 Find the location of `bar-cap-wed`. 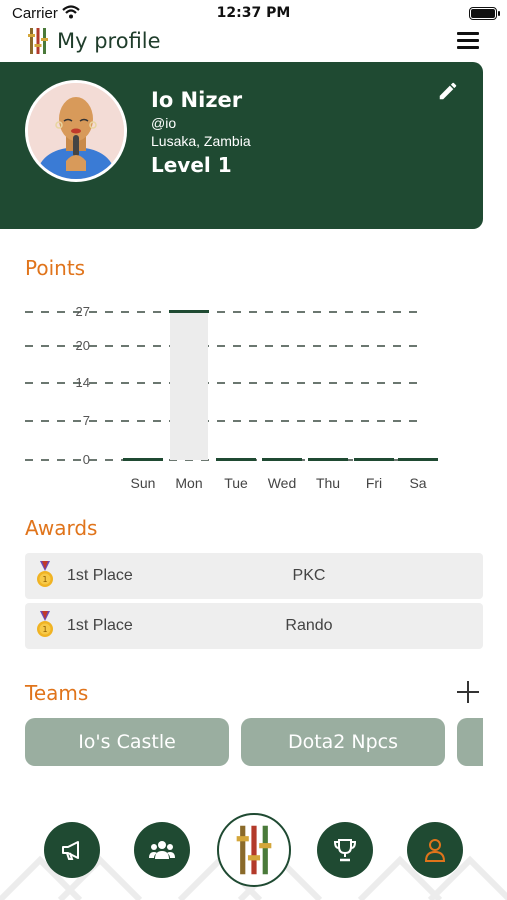

bar-cap-wed is located at coordinates (282, 459).